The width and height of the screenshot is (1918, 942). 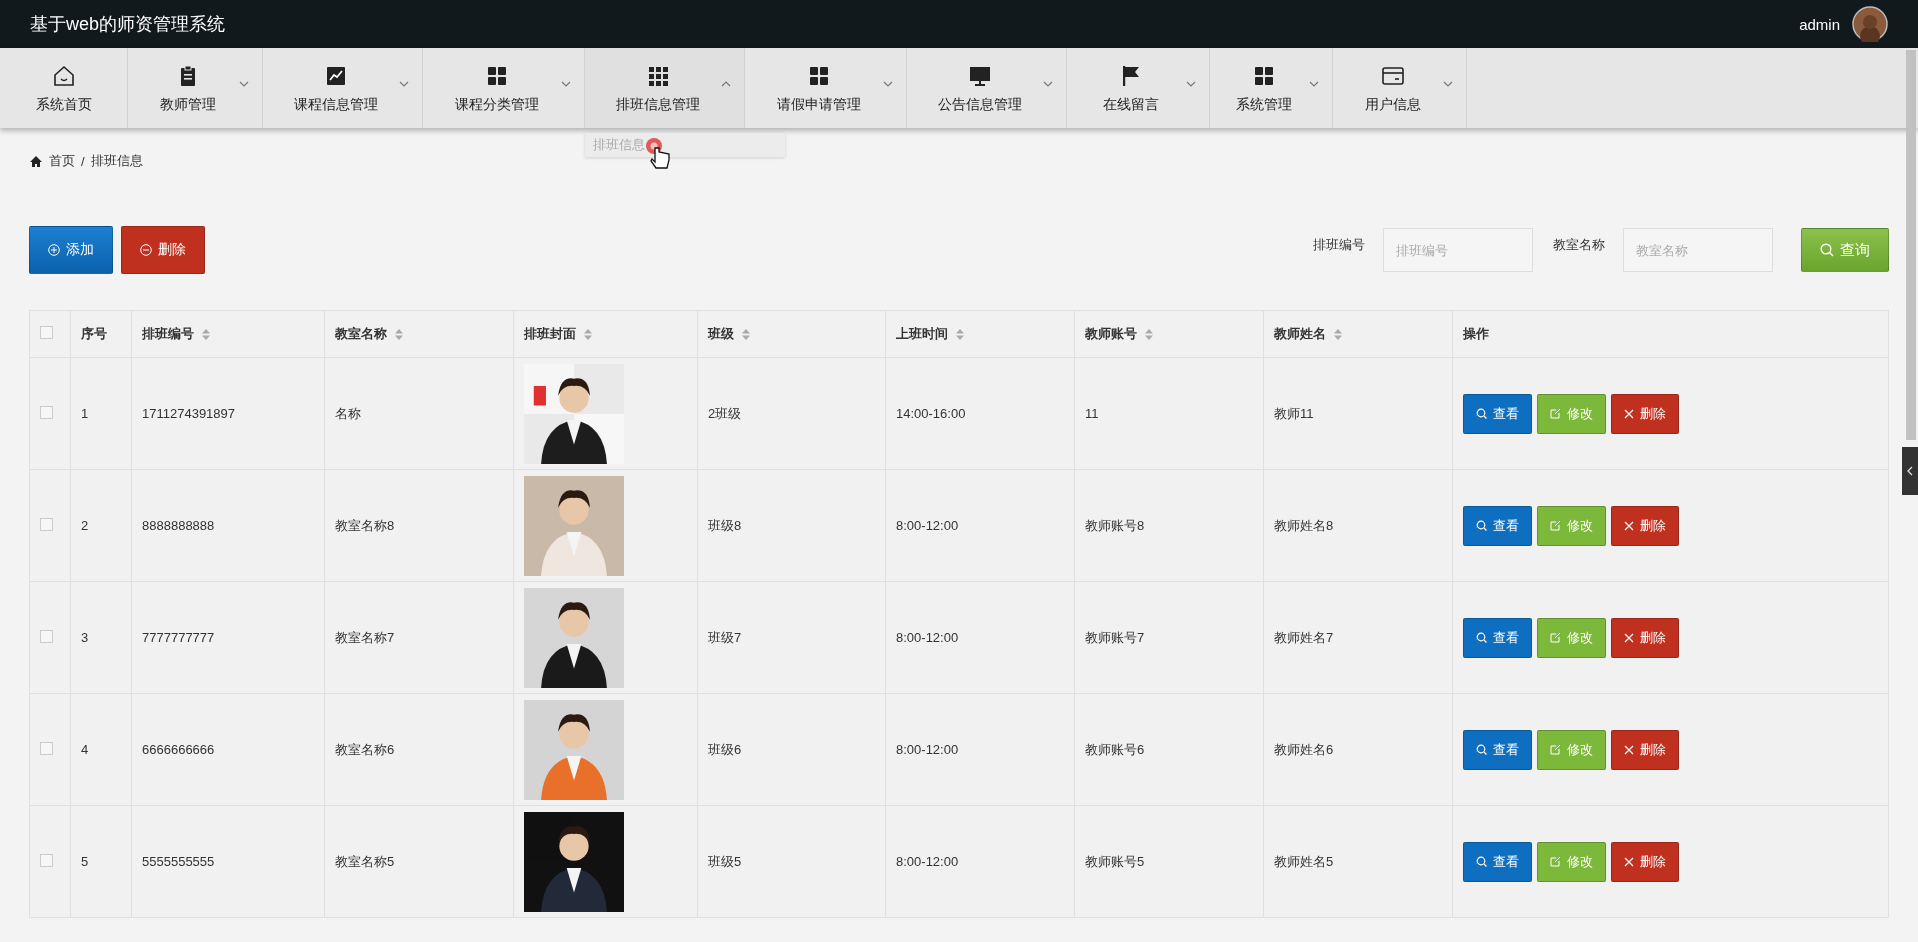 I want to click on column-header: 班级, so click(x=721, y=334).